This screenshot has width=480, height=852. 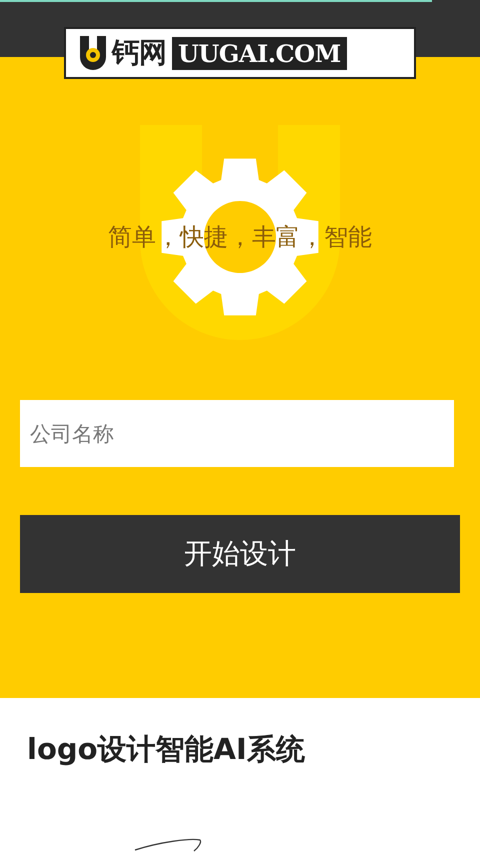 What do you see at coordinates (259, 53) in the screenshot?
I see `logo-domain: UUGAI.COM` at bounding box center [259, 53].